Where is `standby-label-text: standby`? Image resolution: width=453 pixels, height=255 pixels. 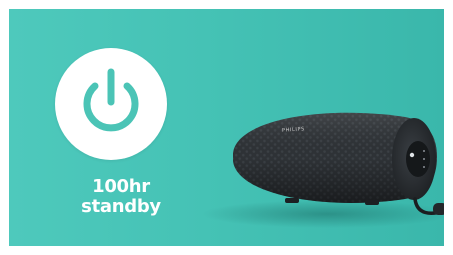
standby-label-text: standby is located at coordinates (121, 206).